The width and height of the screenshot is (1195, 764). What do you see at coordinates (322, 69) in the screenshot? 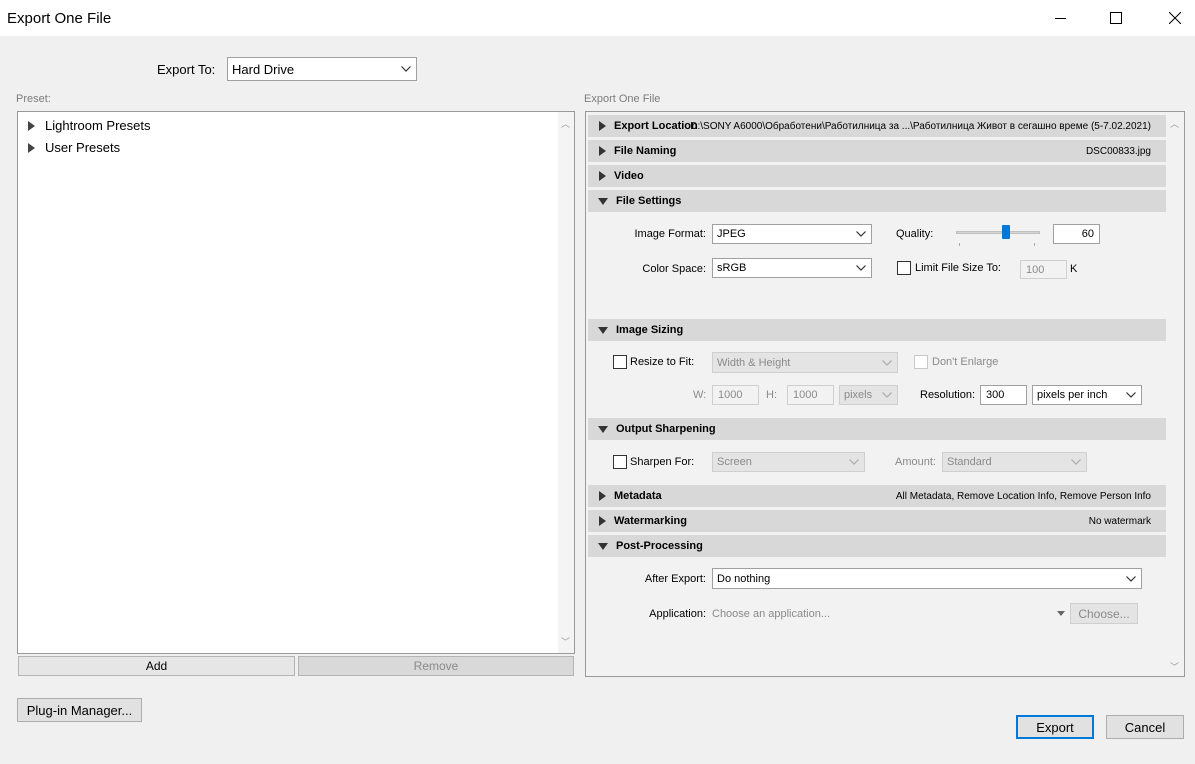
I see `export-to-select: Hard Drive` at bounding box center [322, 69].